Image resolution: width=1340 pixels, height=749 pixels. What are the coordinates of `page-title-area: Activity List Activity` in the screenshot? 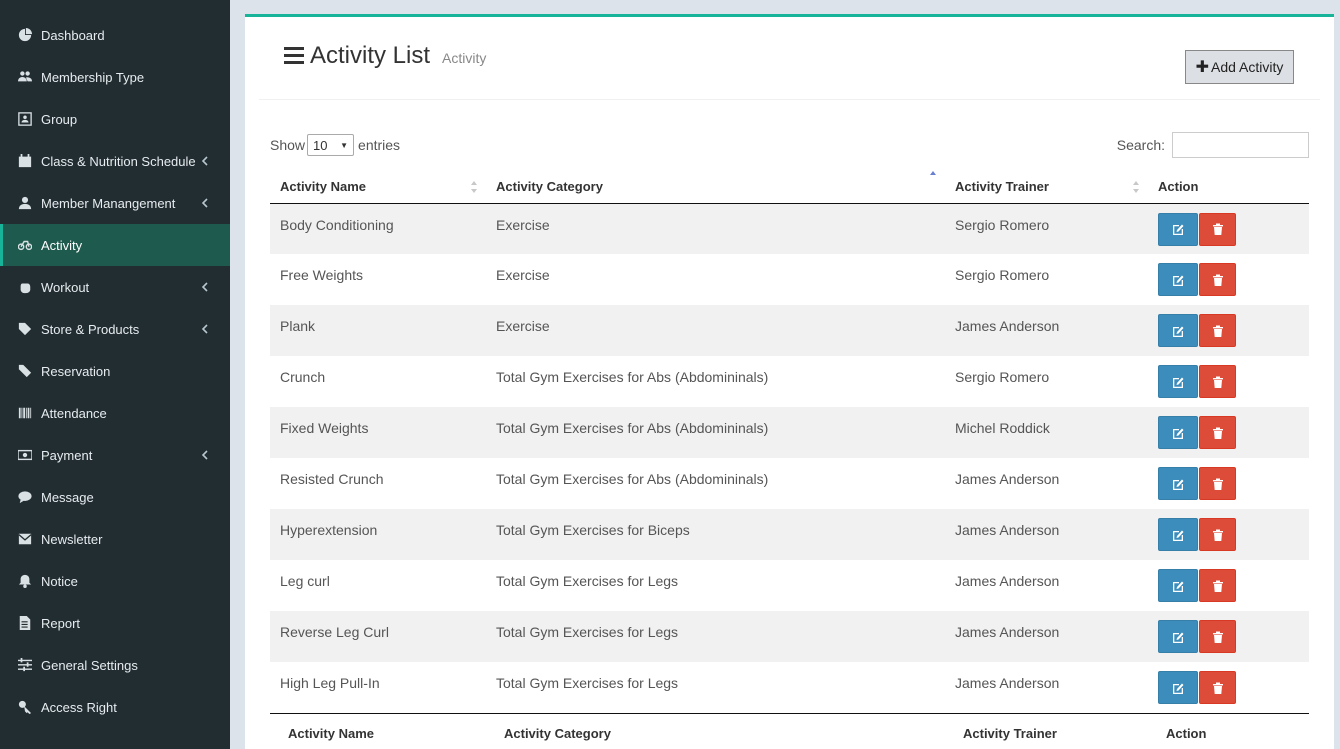 It's located at (385, 56).